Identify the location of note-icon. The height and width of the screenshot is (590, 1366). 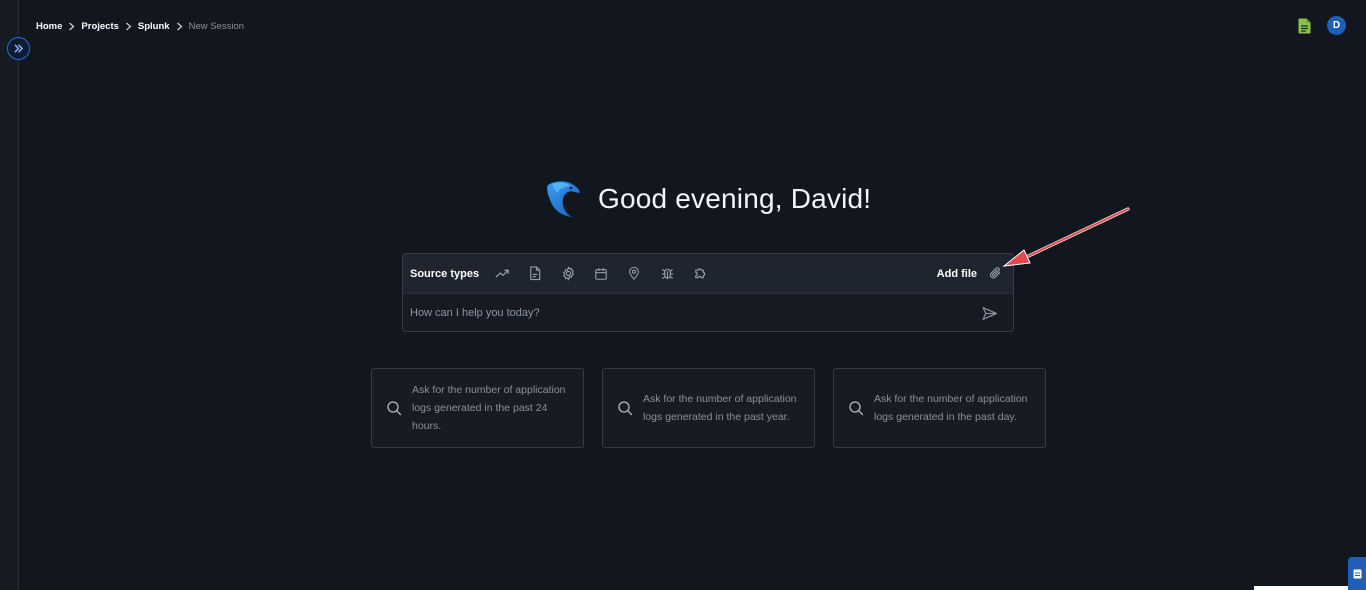
(1357, 573).